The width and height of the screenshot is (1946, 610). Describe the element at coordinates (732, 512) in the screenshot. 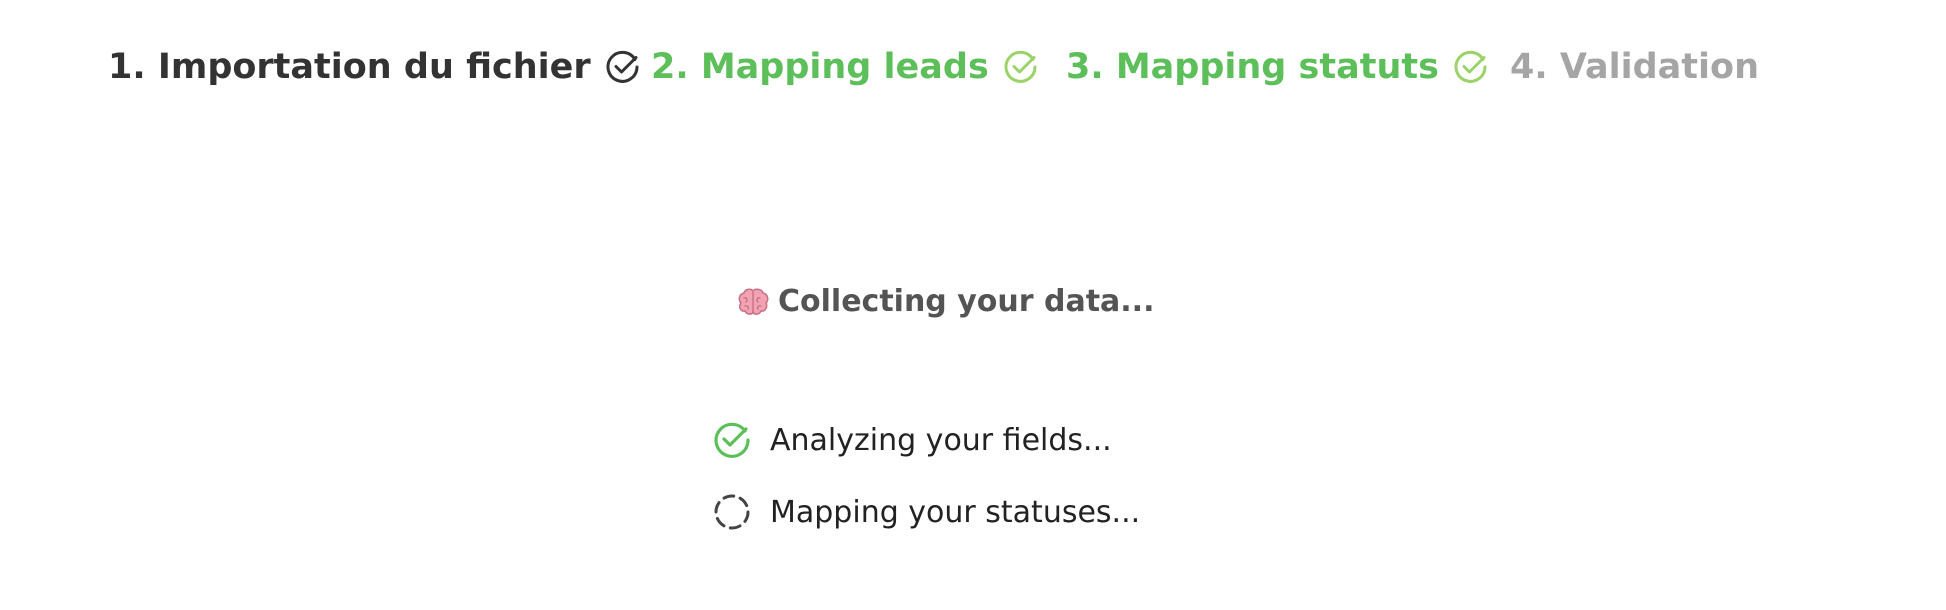

I see `loading-spinner-icon` at that location.